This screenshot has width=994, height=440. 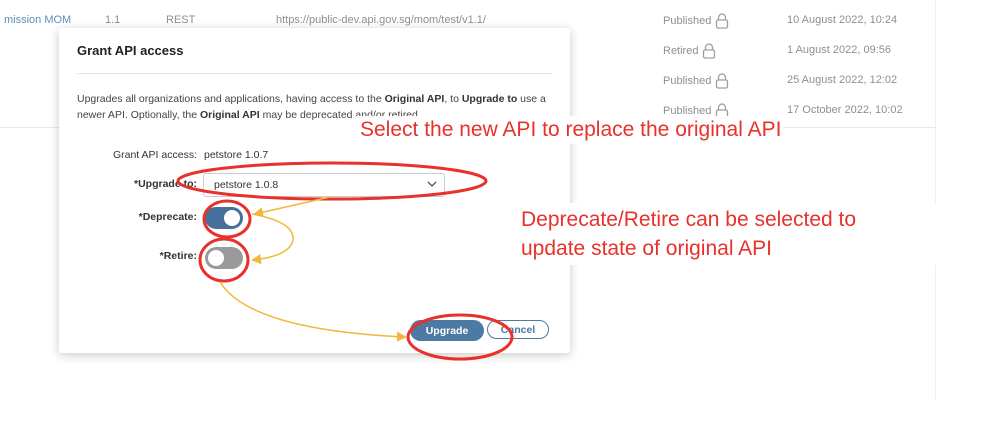 I want to click on upgrade-button: Upgrade, so click(x=447, y=330).